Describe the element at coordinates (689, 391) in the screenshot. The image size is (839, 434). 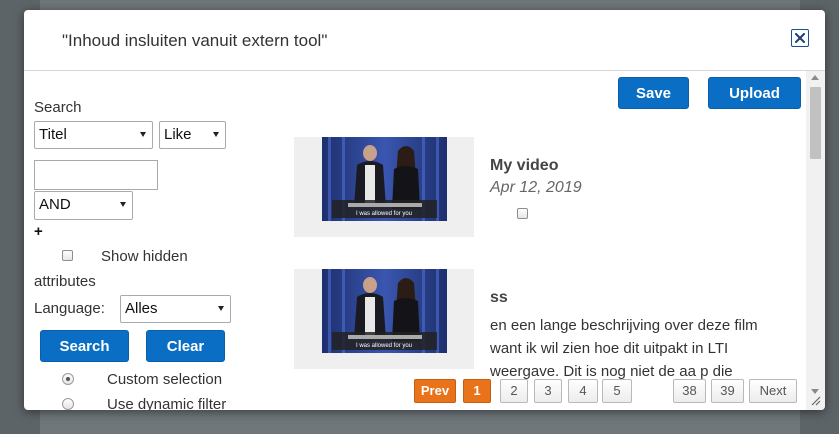
I see `pager-page: 38` at that location.